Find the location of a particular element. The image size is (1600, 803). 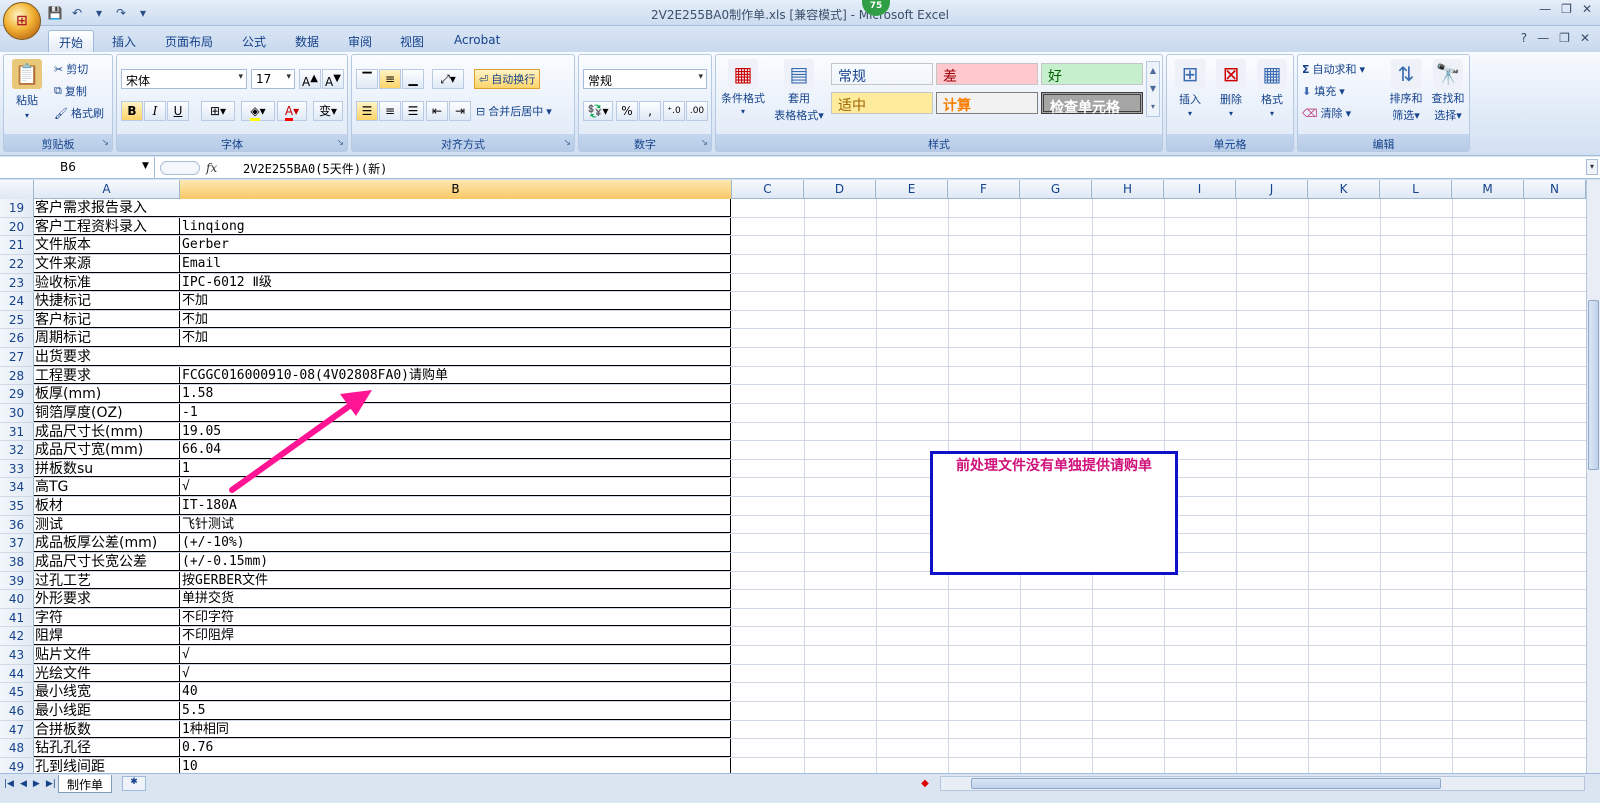

find-select-button: 🔭 查找和 选择▾ is located at coordinates (1448, 91).